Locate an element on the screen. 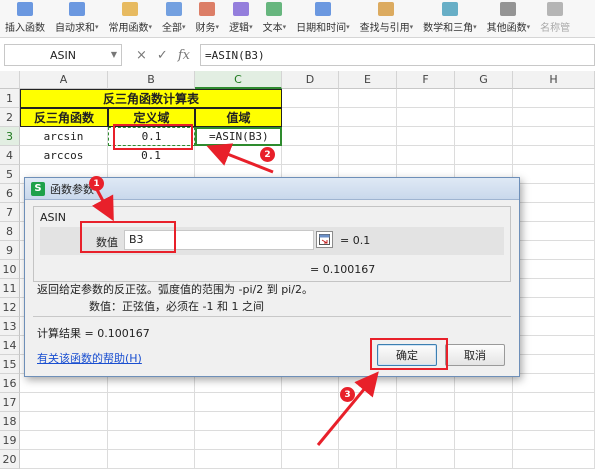 This screenshot has height=469, width=595. step-badge-3: 3 is located at coordinates (347, 394).